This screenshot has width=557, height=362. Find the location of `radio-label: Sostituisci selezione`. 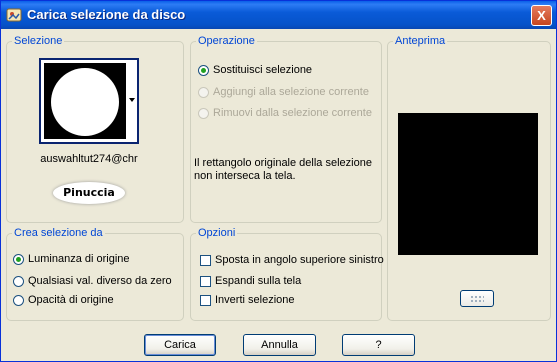

radio-label: Sostituisci selezione is located at coordinates (263, 70).